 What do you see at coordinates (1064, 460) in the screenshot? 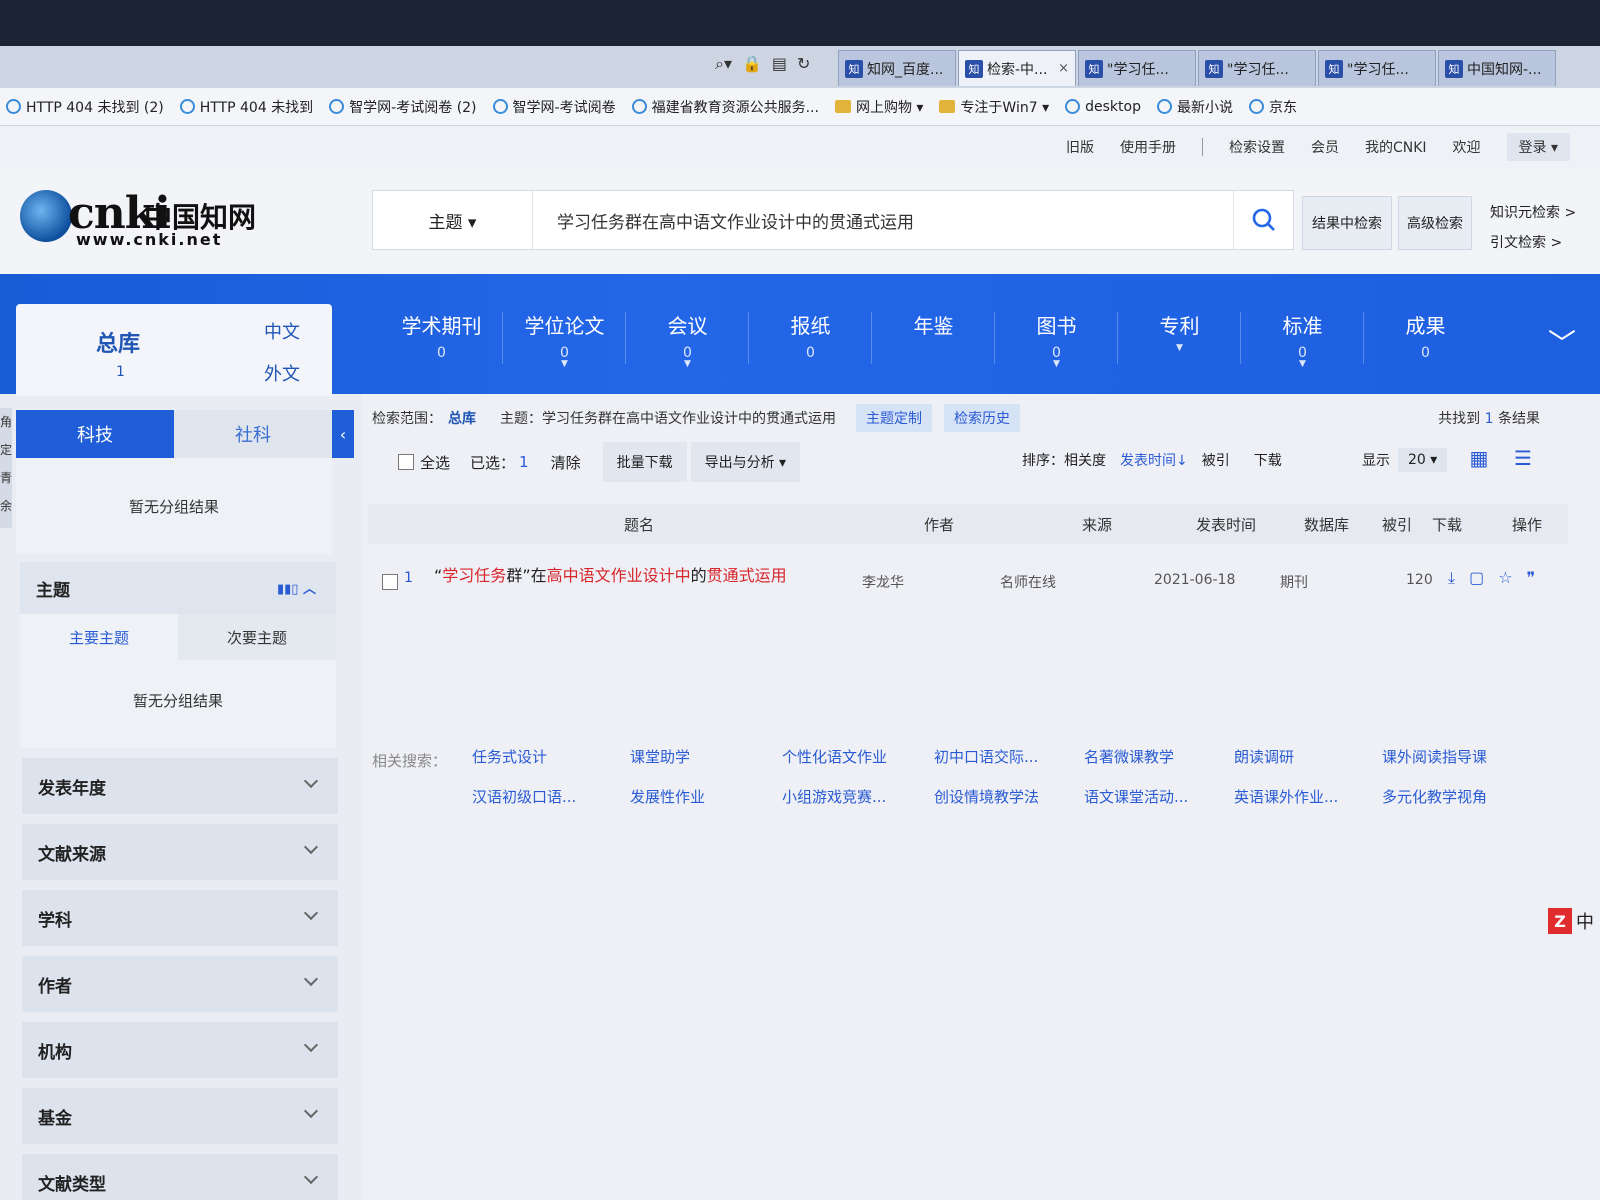
I see `sort-relevance: 排序：相关度` at bounding box center [1064, 460].